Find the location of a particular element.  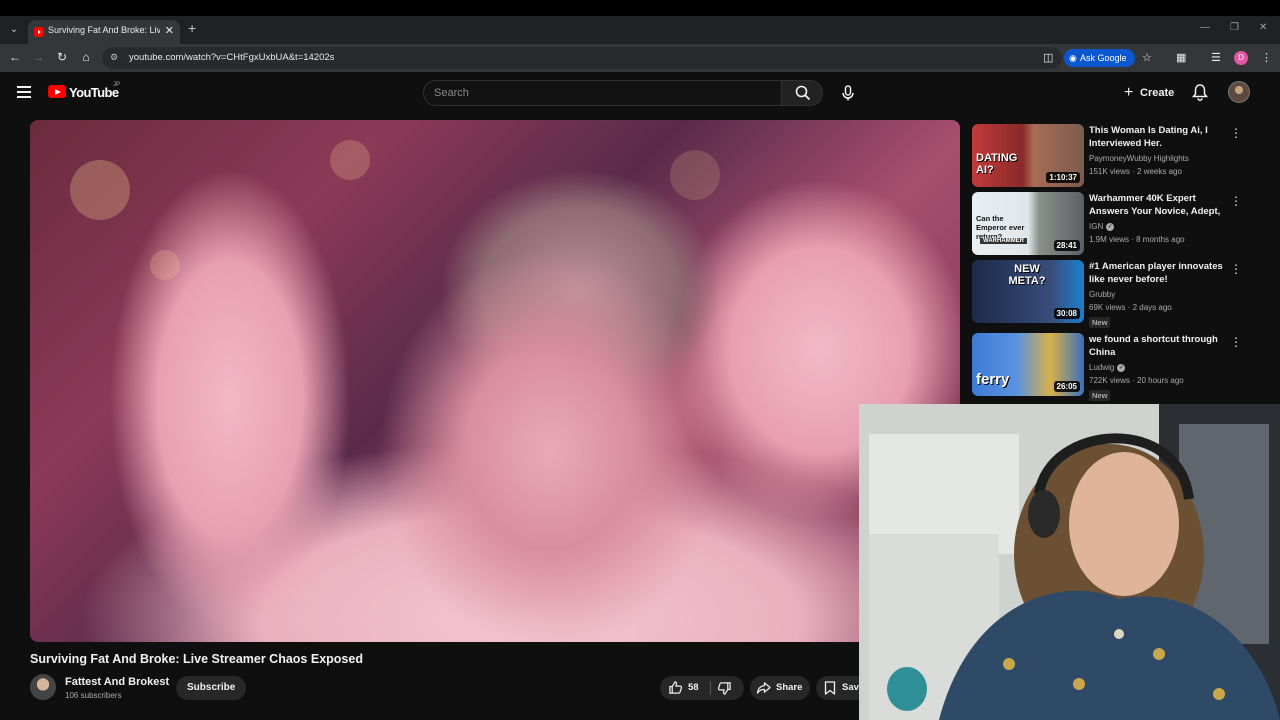

recommendation-meta: 722K views · 20 hours ago is located at coordinates (1136, 380).